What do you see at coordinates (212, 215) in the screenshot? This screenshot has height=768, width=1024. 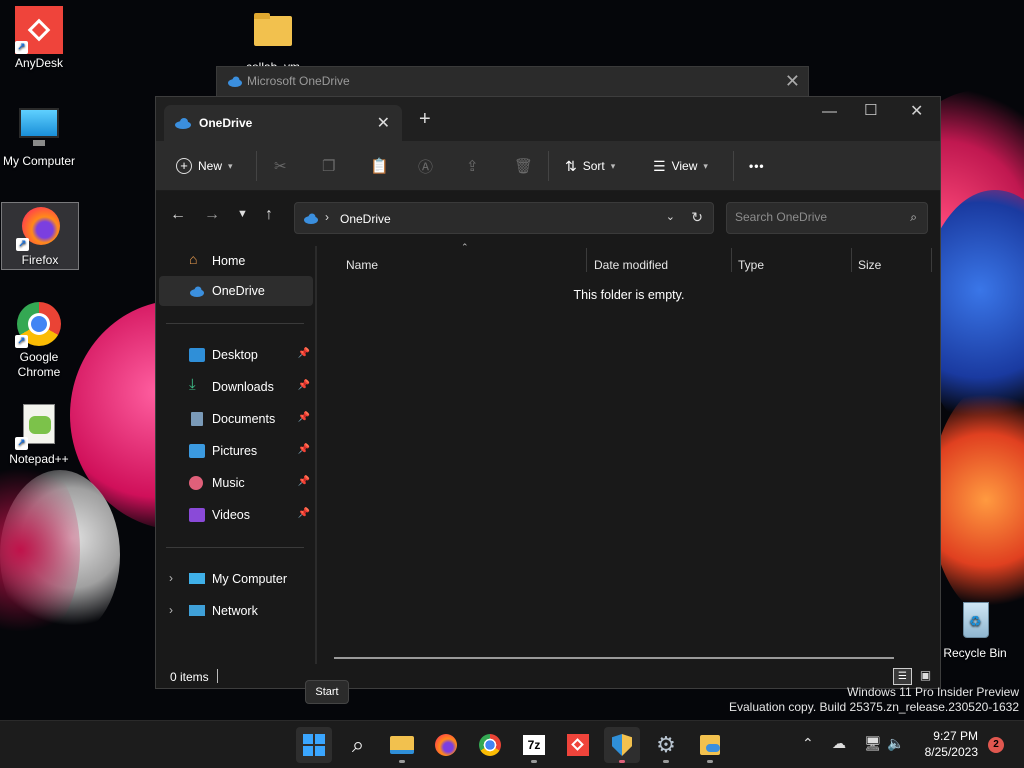 I see `forward-button: →` at bounding box center [212, 215].